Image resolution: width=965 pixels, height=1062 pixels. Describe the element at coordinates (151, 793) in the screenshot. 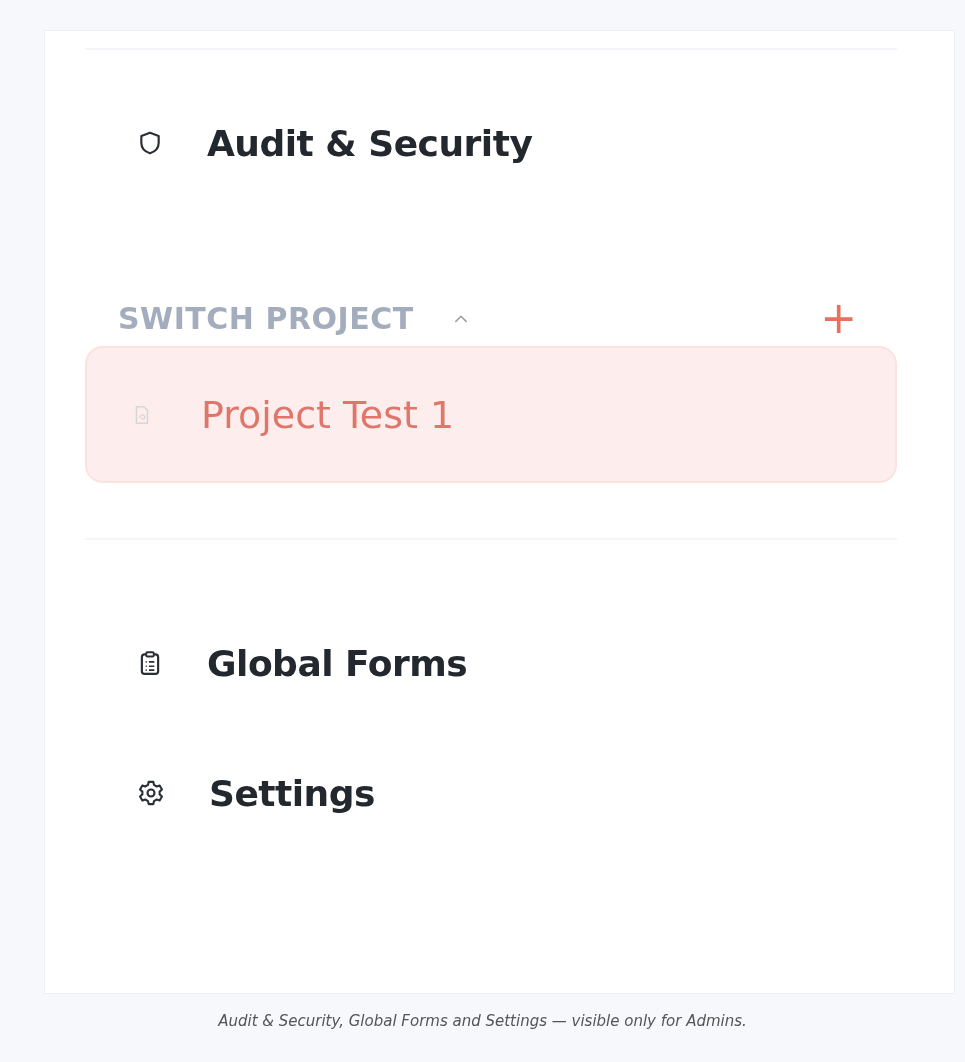

I see `settings-icon` at that location.